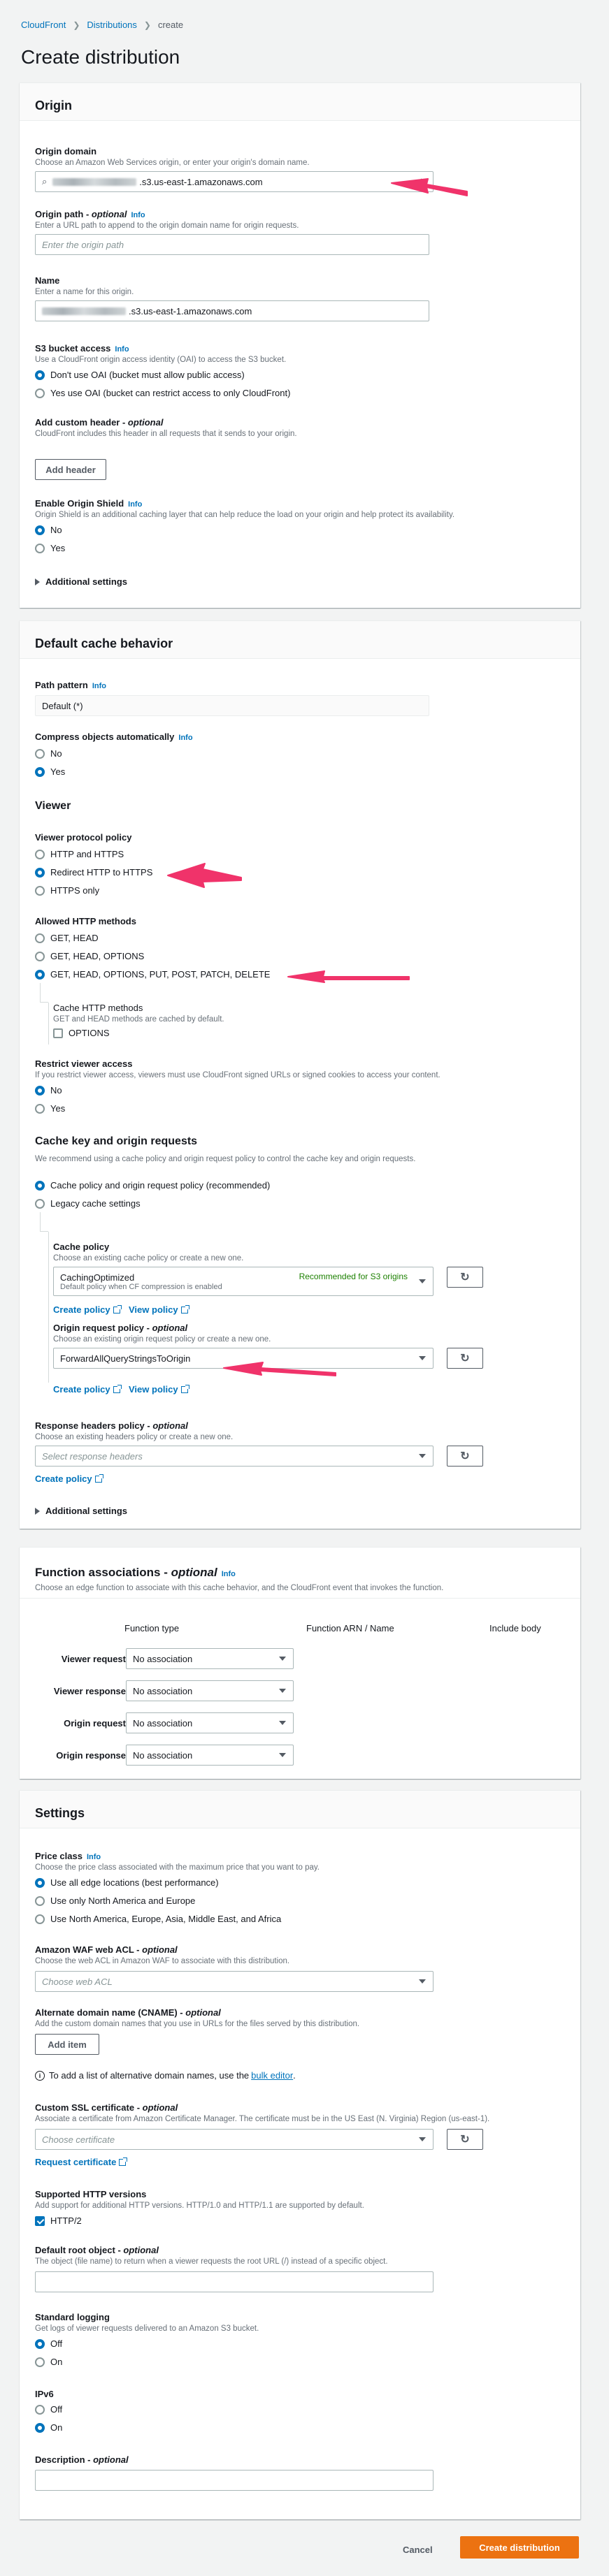 The width and height of the screenshot is (609, 2576). Describe the element at coordinates (48, 2427) in the screenshot. I see `ipv6-on-radio: On` at that location.